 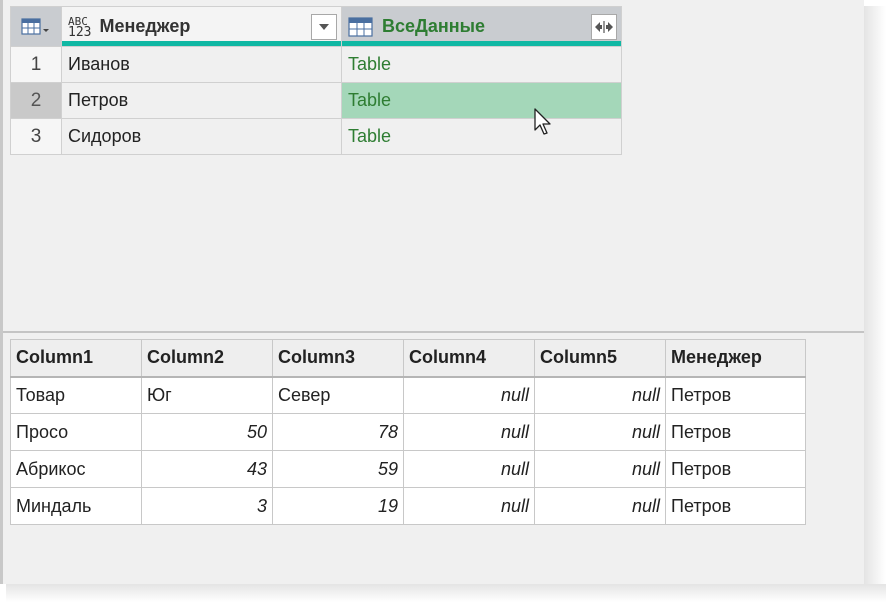 I want to click on preview-cell: Товар, so click(x=76, y=395).